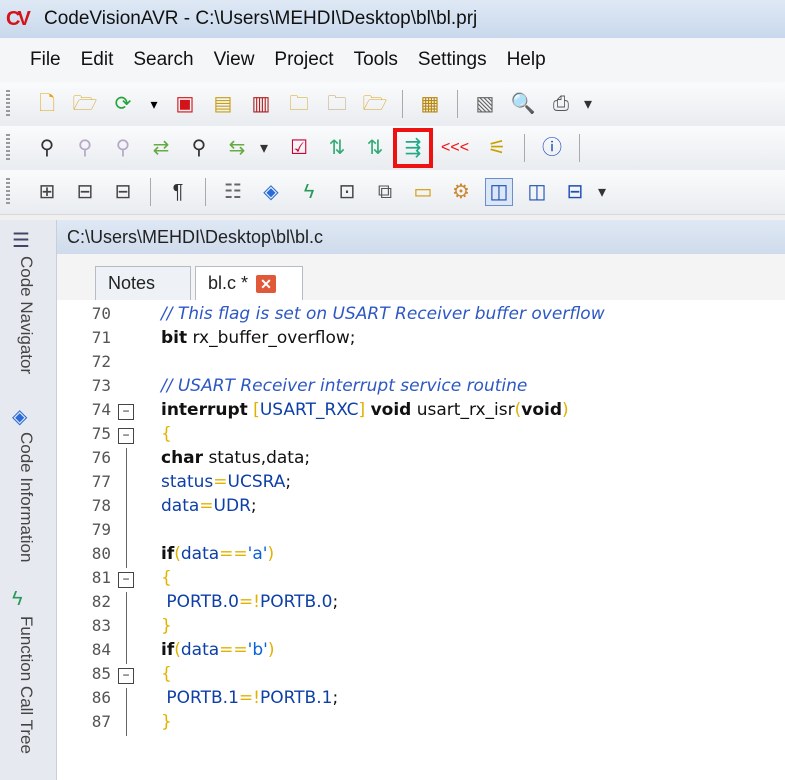 Image resolution: width=785 pixels, height=780 pixels. I want to click on clean-icon: ⚟, so click(497, 148).